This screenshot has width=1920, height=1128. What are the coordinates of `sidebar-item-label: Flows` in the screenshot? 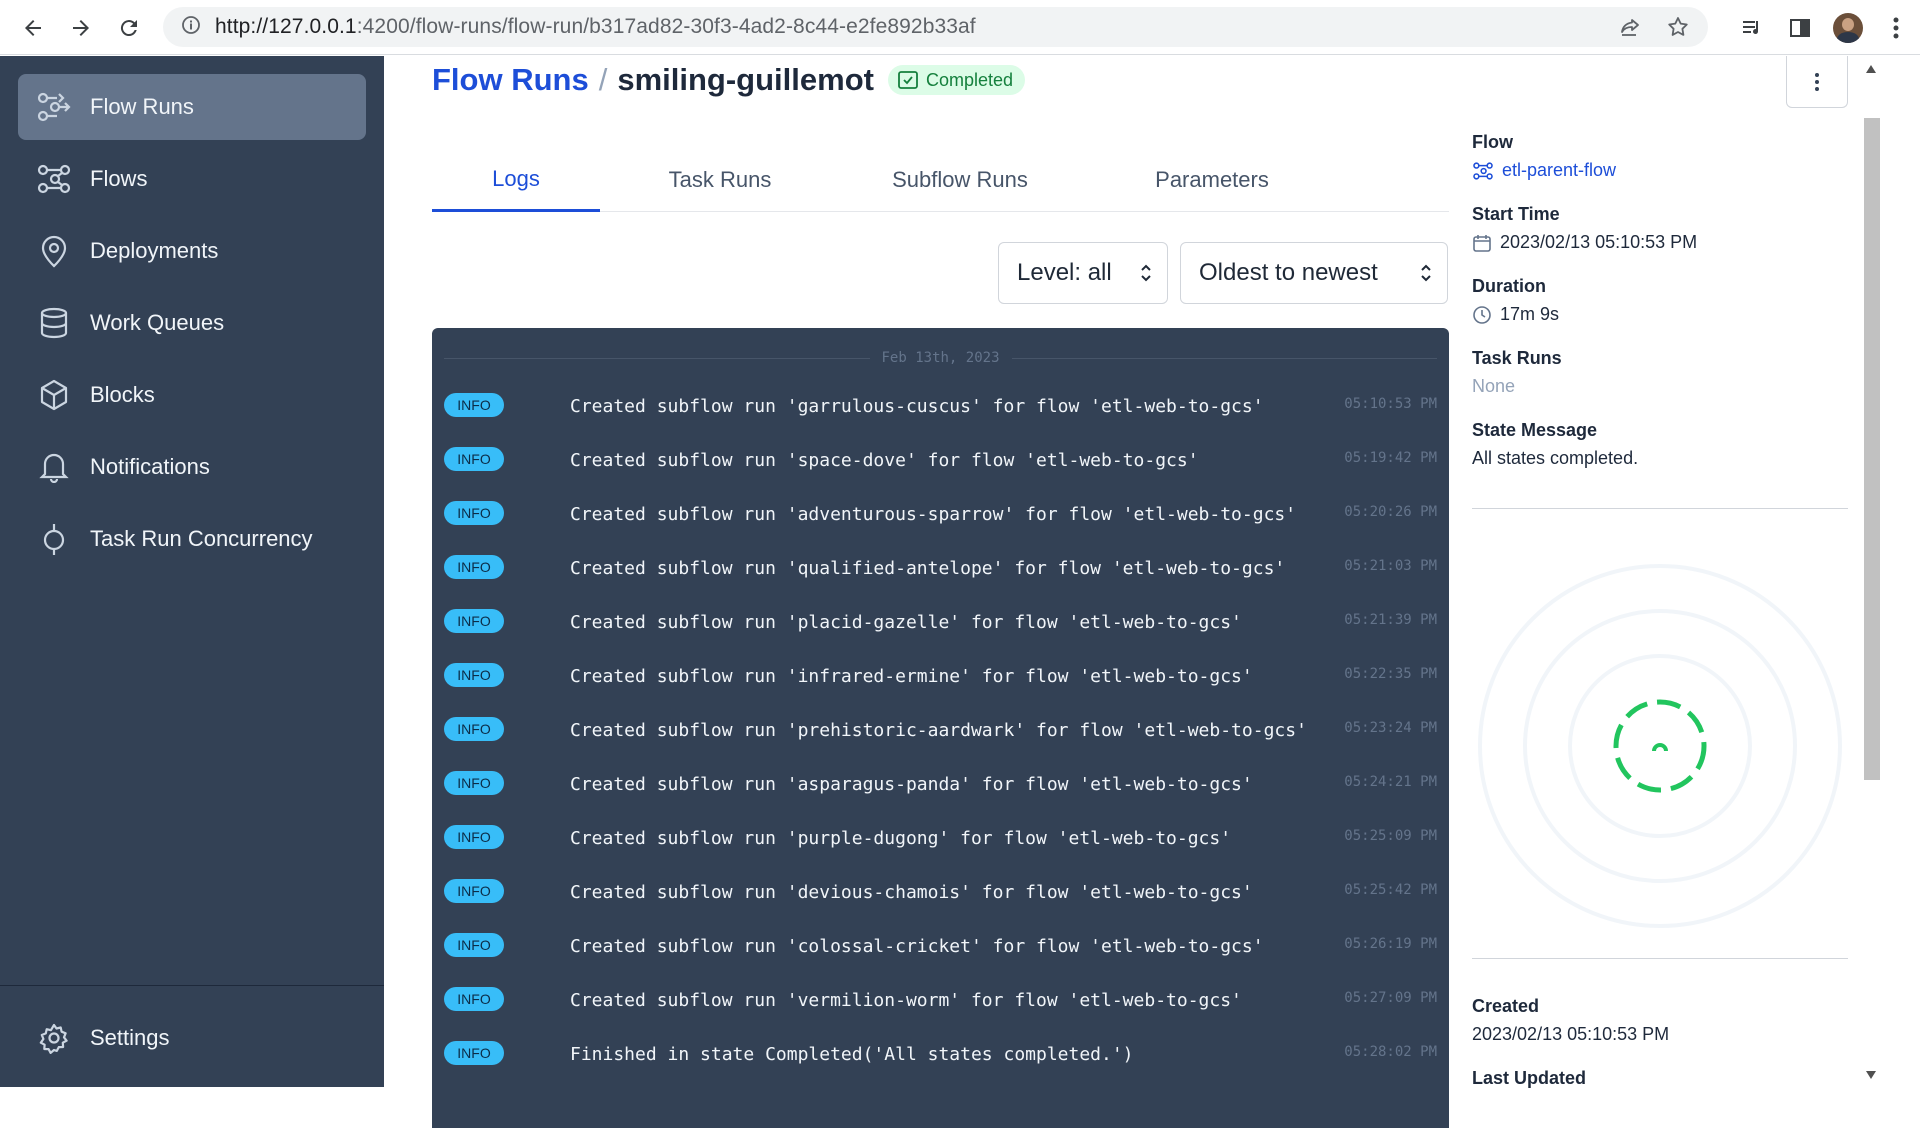 It's located at (119, 178).